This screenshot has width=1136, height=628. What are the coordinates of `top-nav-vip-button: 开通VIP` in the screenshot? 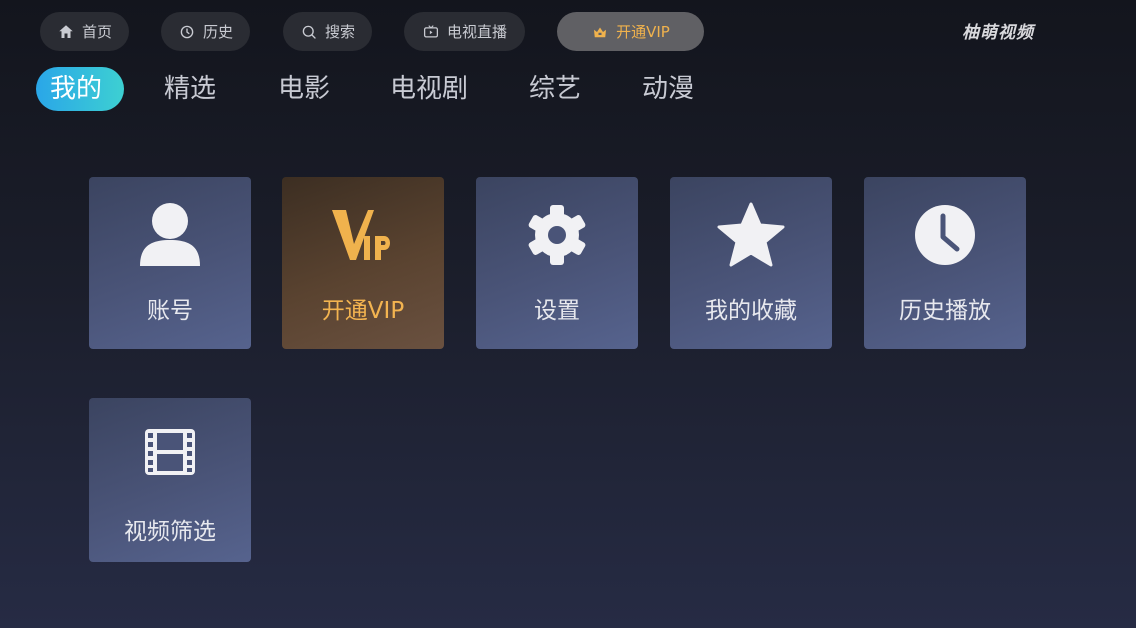 It's located at (630, 31).